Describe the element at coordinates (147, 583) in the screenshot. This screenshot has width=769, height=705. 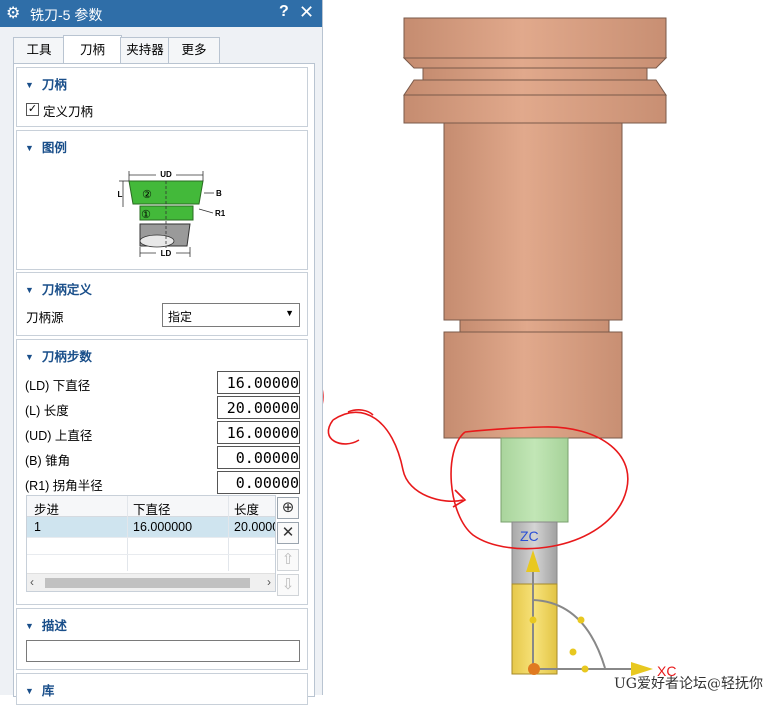
I see `scrollbar-thumb` at that location.